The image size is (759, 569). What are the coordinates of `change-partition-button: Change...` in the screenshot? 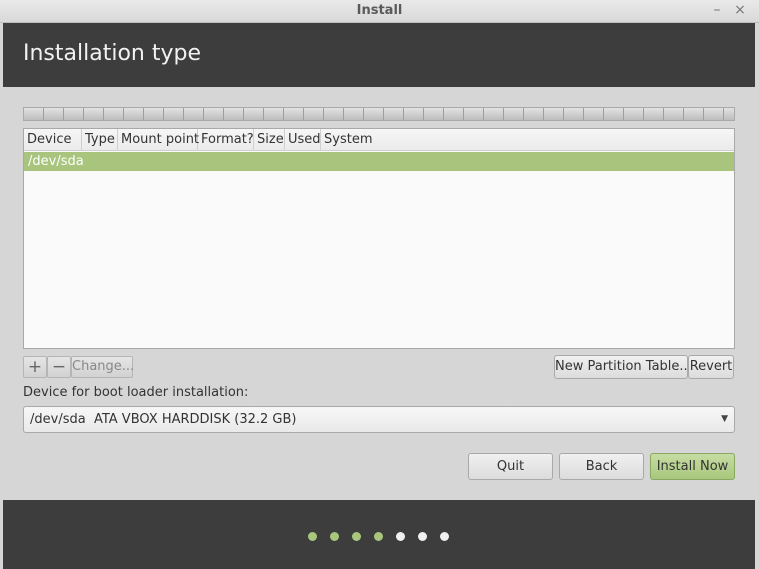 It's located at (102, 367).